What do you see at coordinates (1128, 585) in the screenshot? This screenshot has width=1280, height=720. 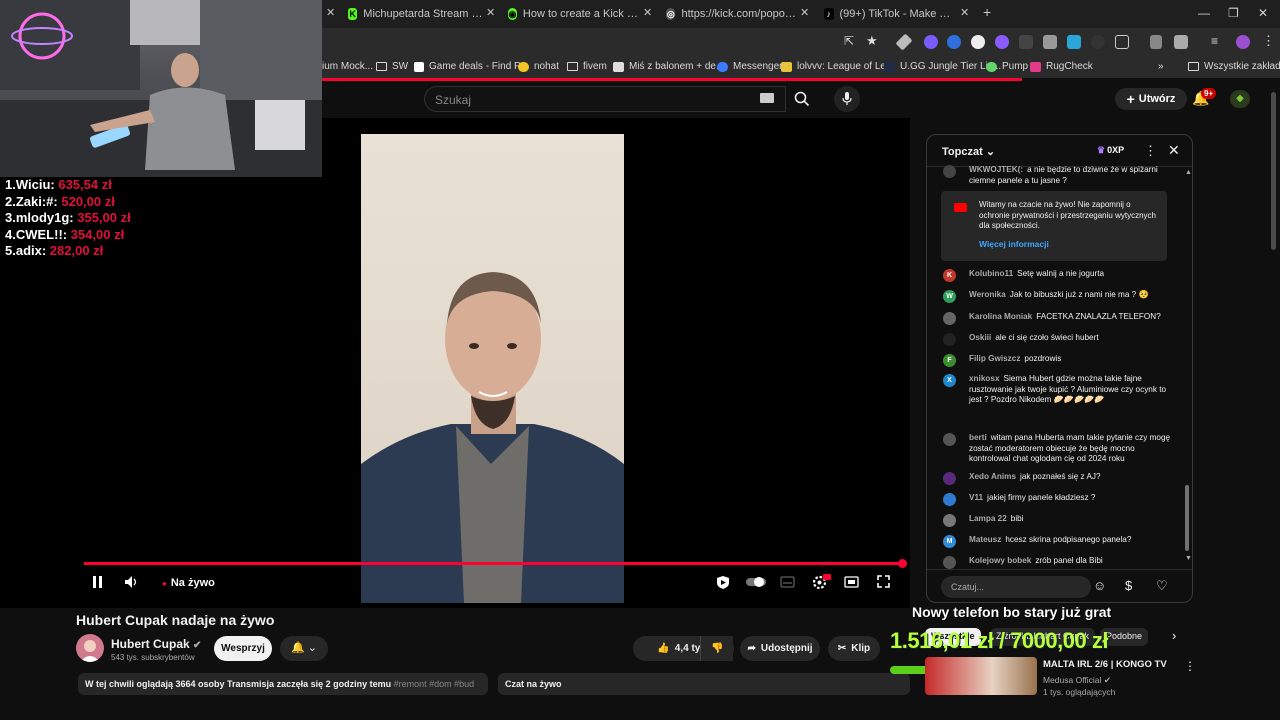 I see `super-chat-icon: $` at bounding box center [1128, 585].